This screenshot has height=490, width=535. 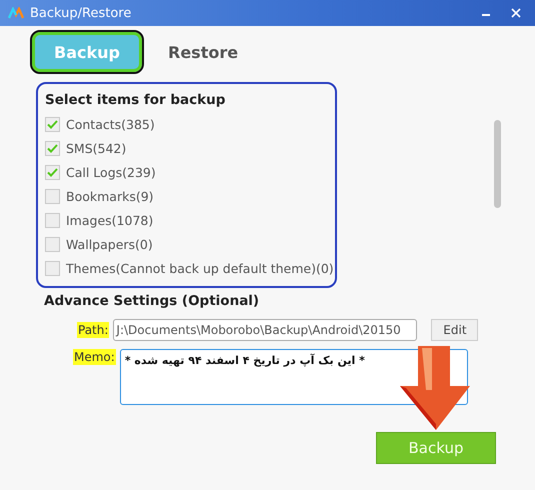 What do you see at coordinates (135, 100) in the screenshot?
I see `panel-heading: Select items for backup` at bounding box center [135, 100].